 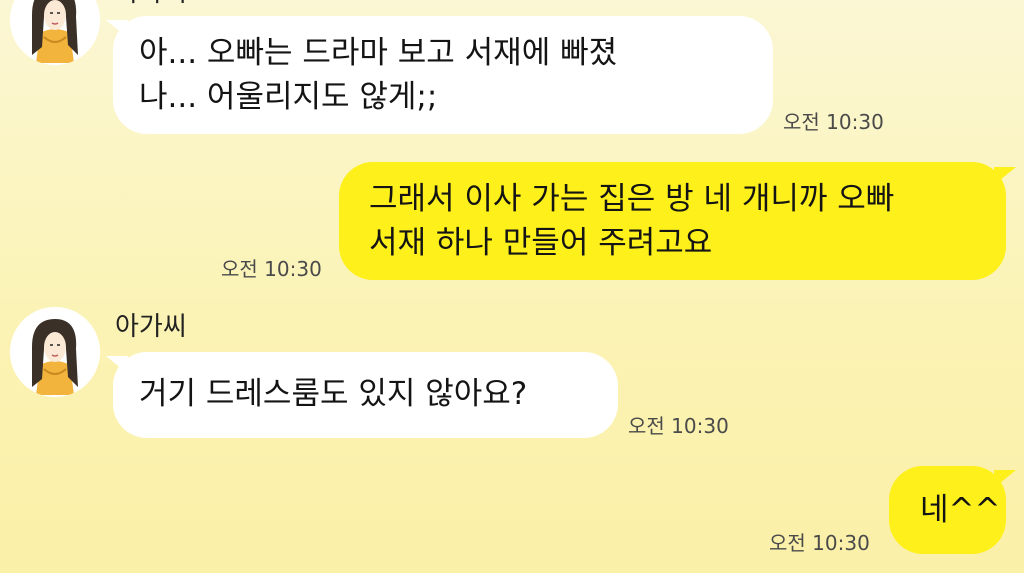 What do you see at coordinates (443, 75) in the screenshot?
I see `message-bubble-incoming: 아... 오빠는 드라마 보고 서재에 빠졌 나... 어울리지도 않게;;` at bounding box center [443, 75].